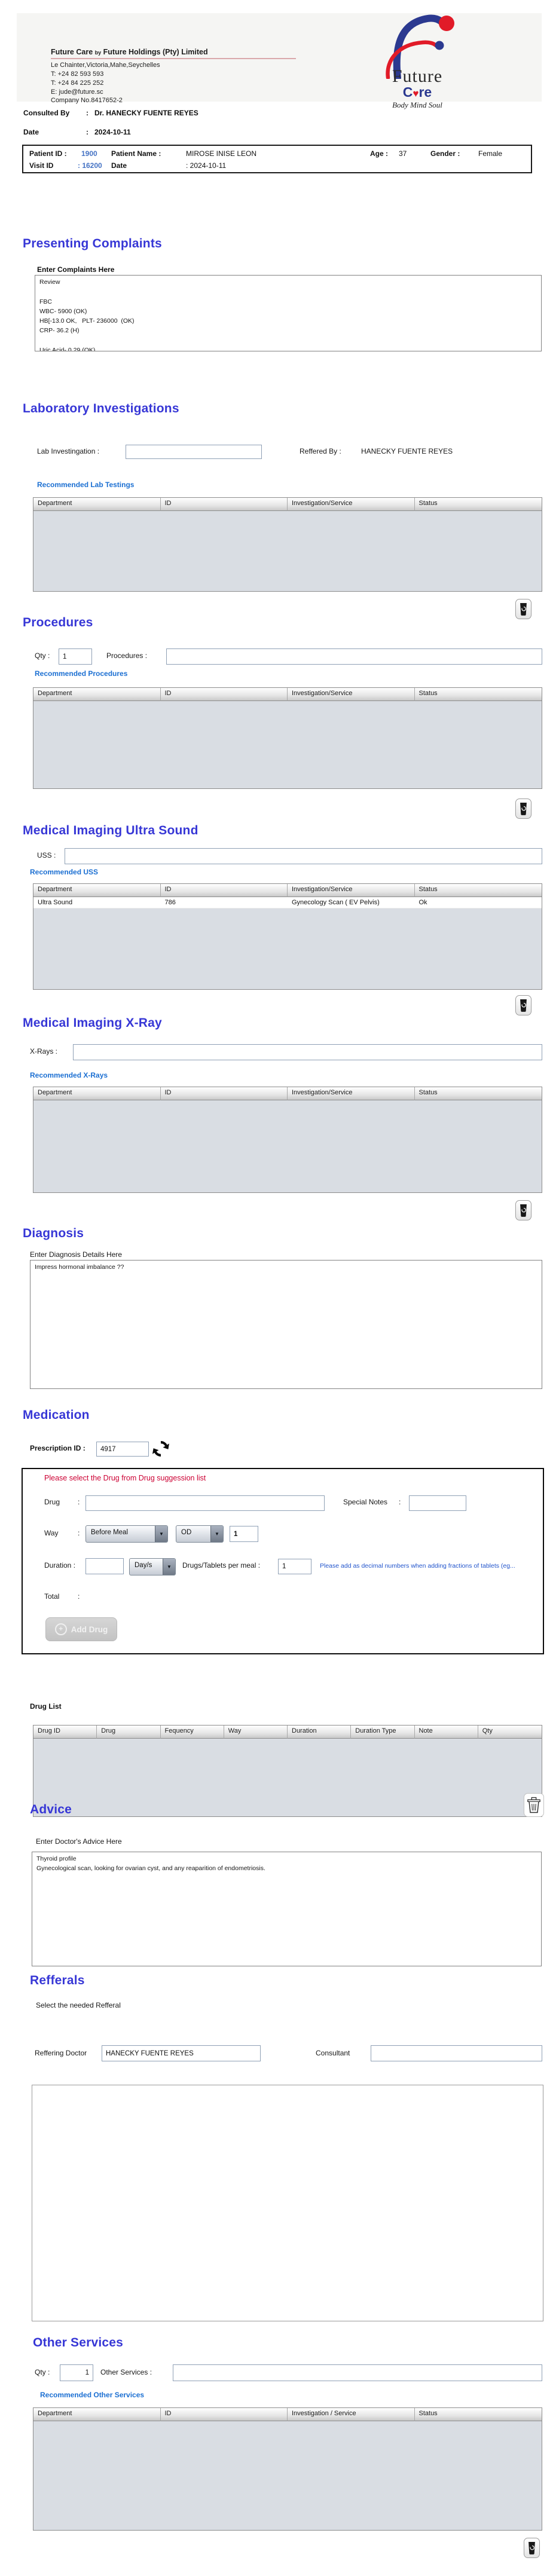 Image resolution: width=556 pixels, height=2576 pixels. I want to click on lab-investigation-label: Lab Investingation :, so click(69, 451).